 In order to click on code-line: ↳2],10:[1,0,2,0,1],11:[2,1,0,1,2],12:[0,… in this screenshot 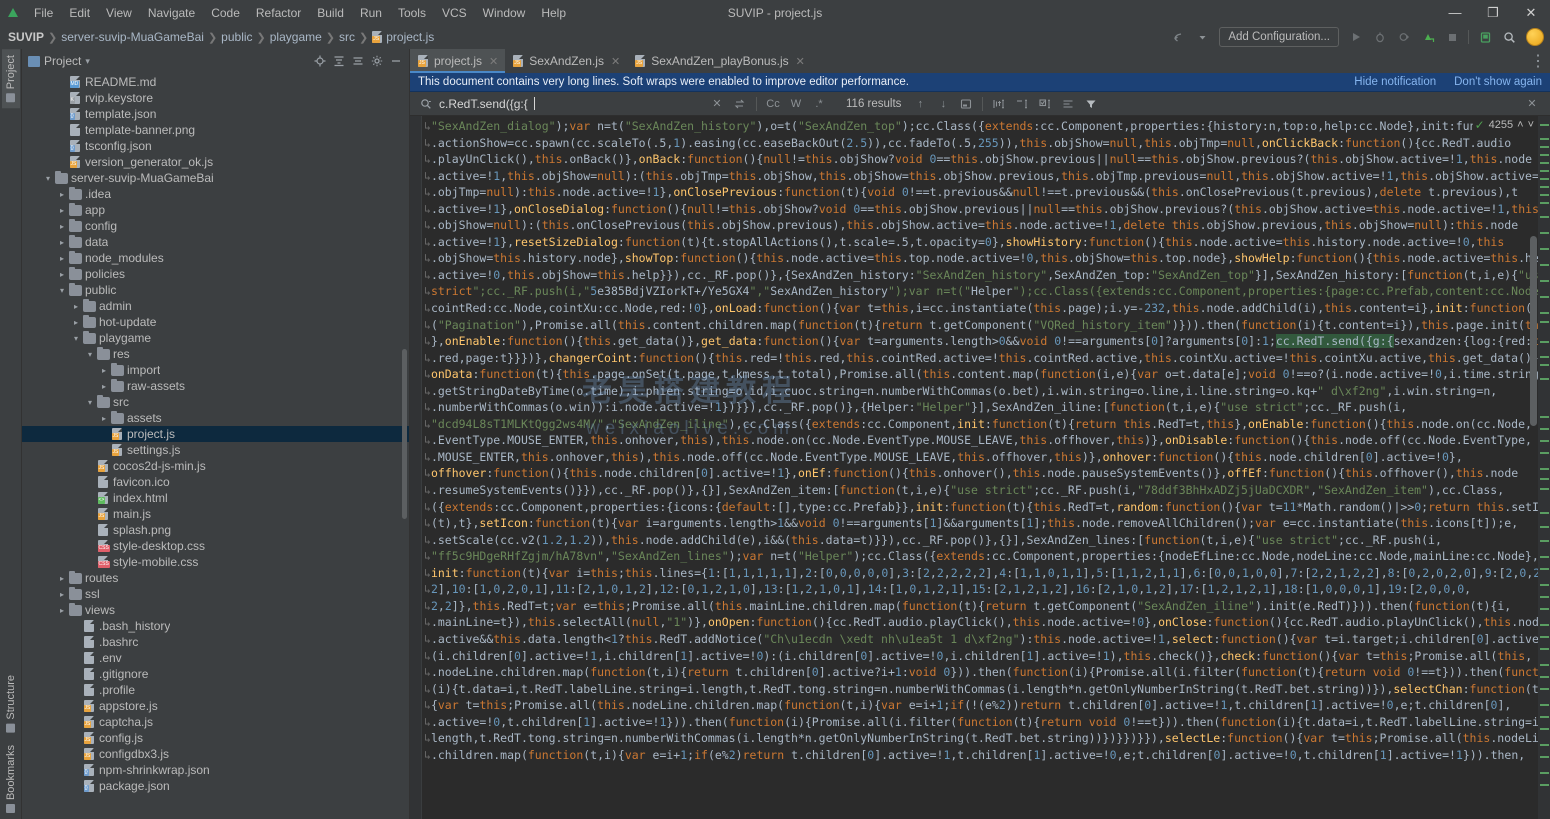, I will do `click(980, 589)`.